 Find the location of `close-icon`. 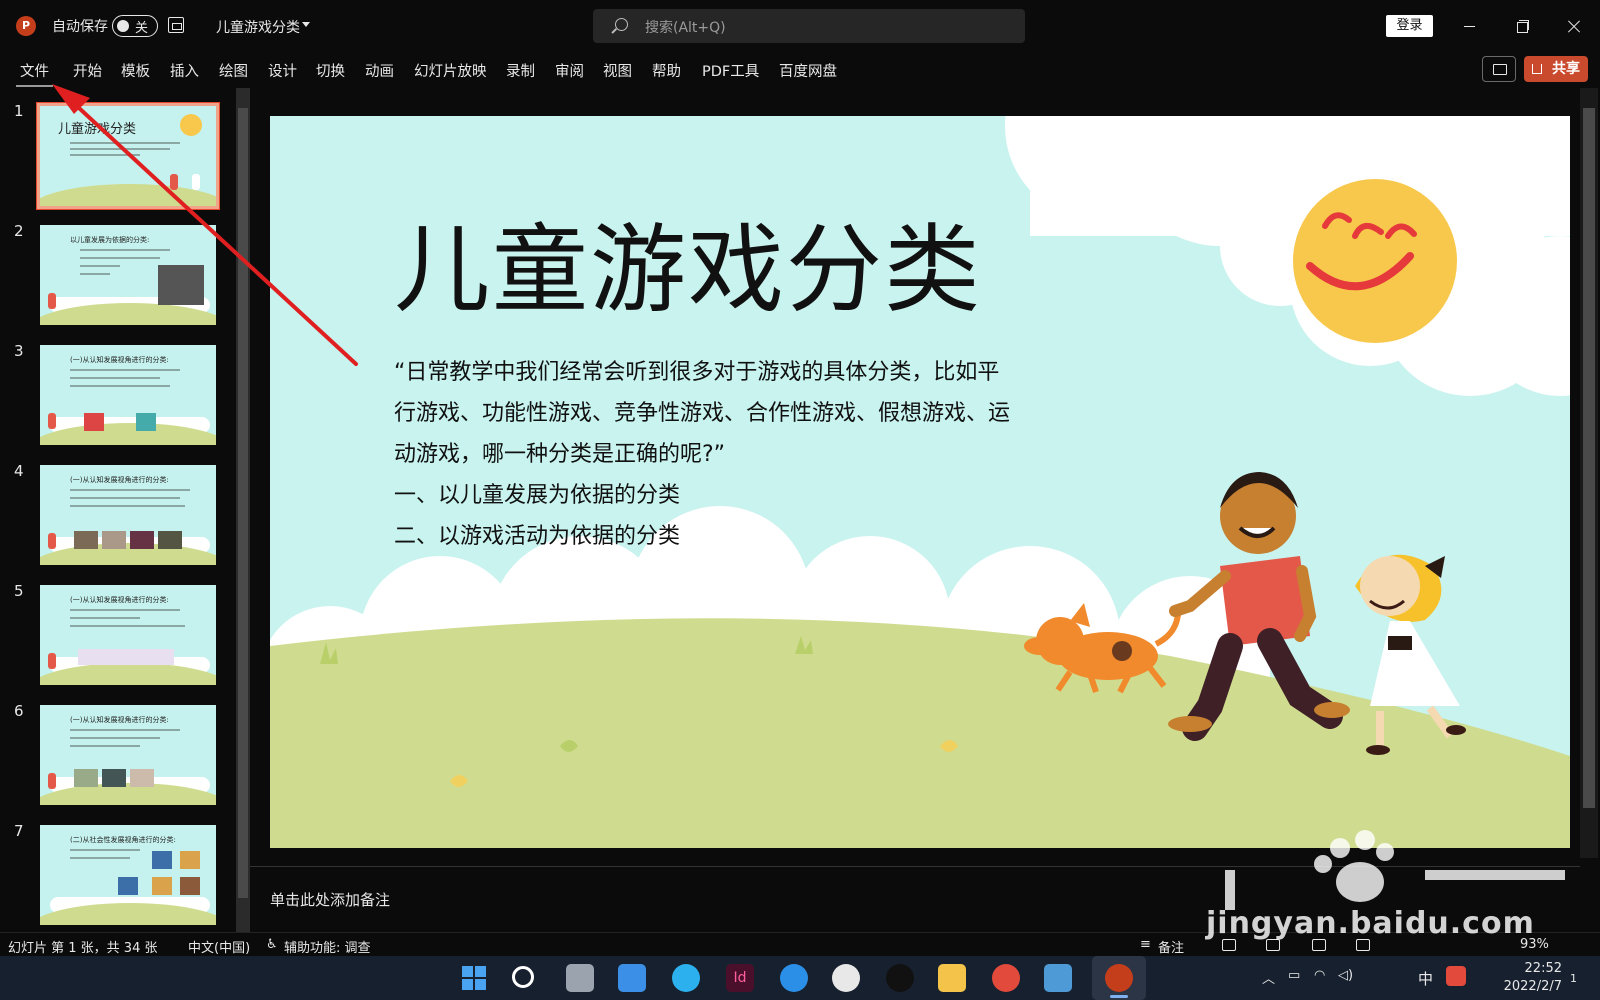

close-icon is located at coordinates (1574, 26).